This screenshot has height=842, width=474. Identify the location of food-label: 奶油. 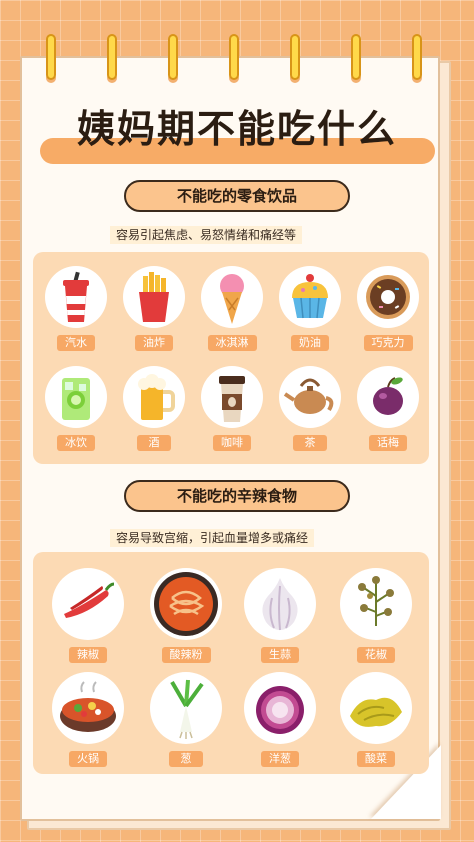
(310, 343).